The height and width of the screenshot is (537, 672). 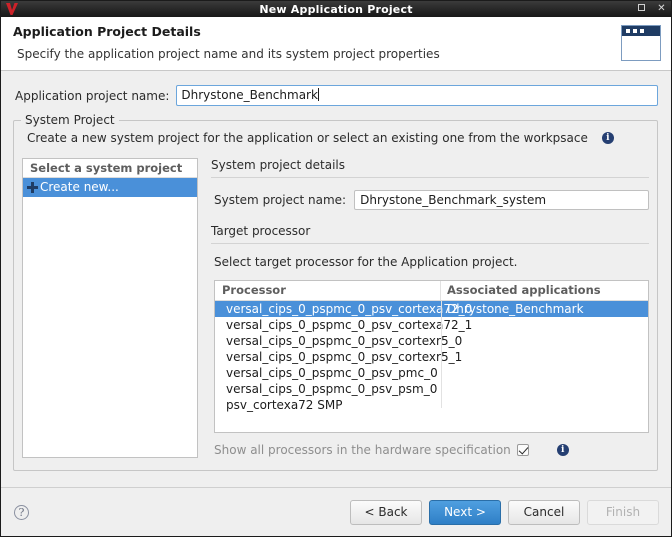 What do you see at coordinates (641, 9) in the screenshot?
I see `restore-window-icon` at bounding box center [641, 9].